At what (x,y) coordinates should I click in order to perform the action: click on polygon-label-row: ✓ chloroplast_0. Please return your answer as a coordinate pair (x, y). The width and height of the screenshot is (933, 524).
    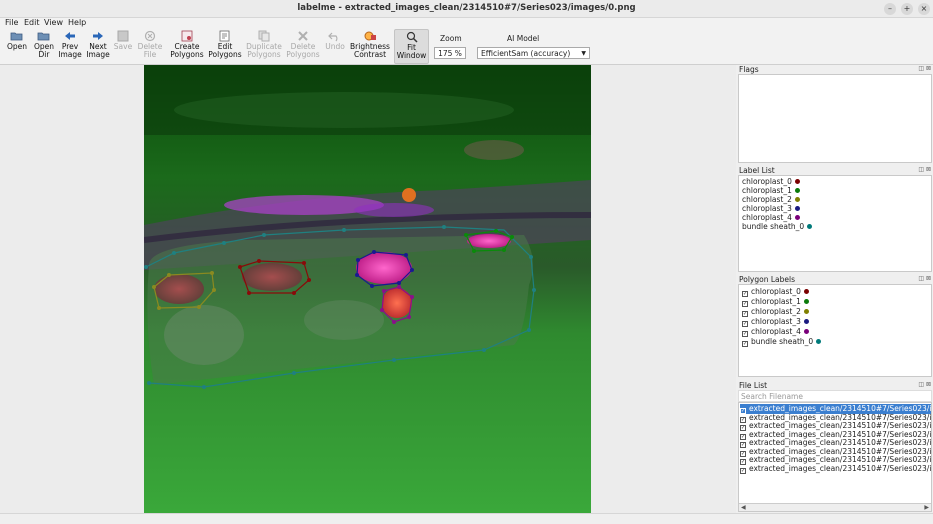
    Looking at the image, I should click on (775, 292).